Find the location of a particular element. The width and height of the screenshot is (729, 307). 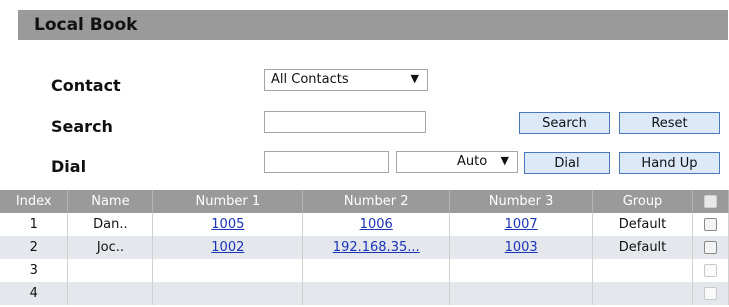

column-header-name: Name is located at coordinates (110, 201).